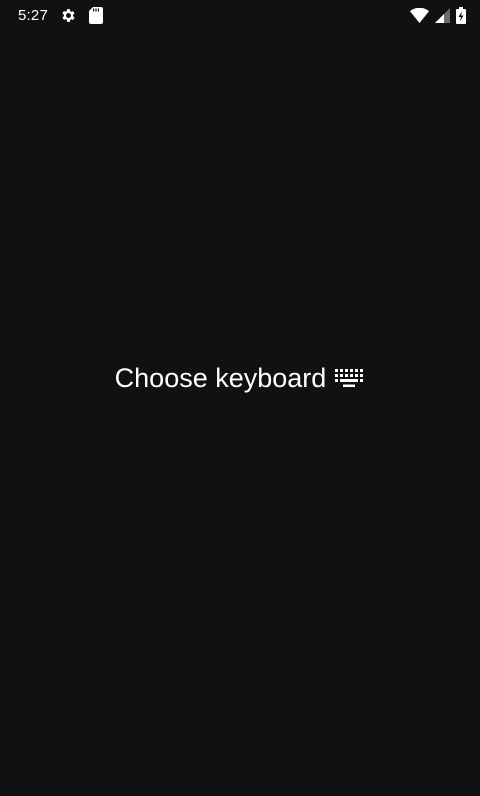 The image size is (480, 796). I want to click on status-bar: 5:27, so click(240, 15).